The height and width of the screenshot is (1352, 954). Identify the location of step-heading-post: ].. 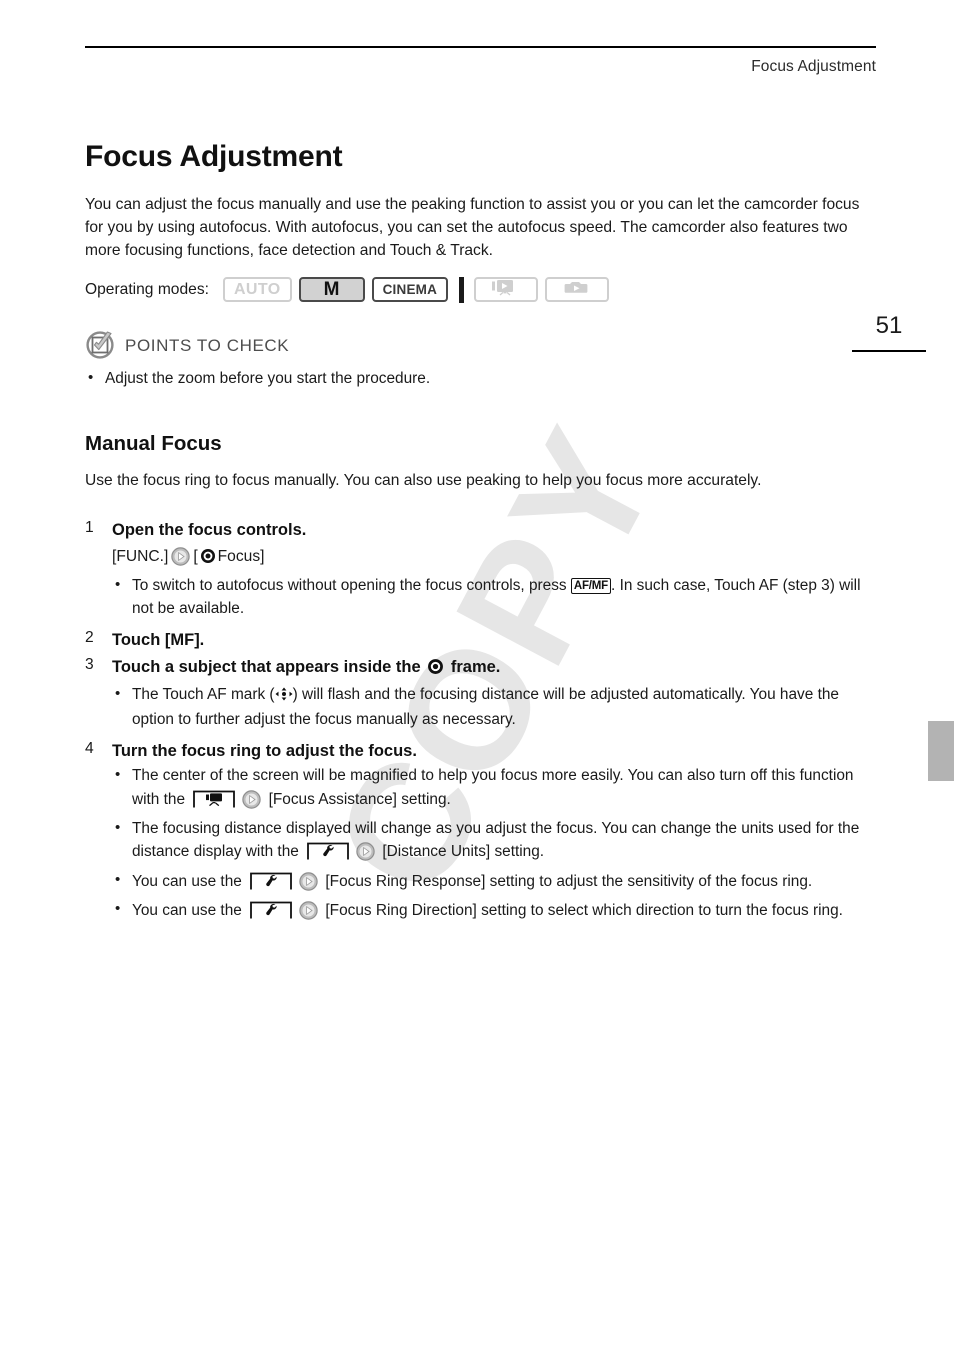
(199, 639).